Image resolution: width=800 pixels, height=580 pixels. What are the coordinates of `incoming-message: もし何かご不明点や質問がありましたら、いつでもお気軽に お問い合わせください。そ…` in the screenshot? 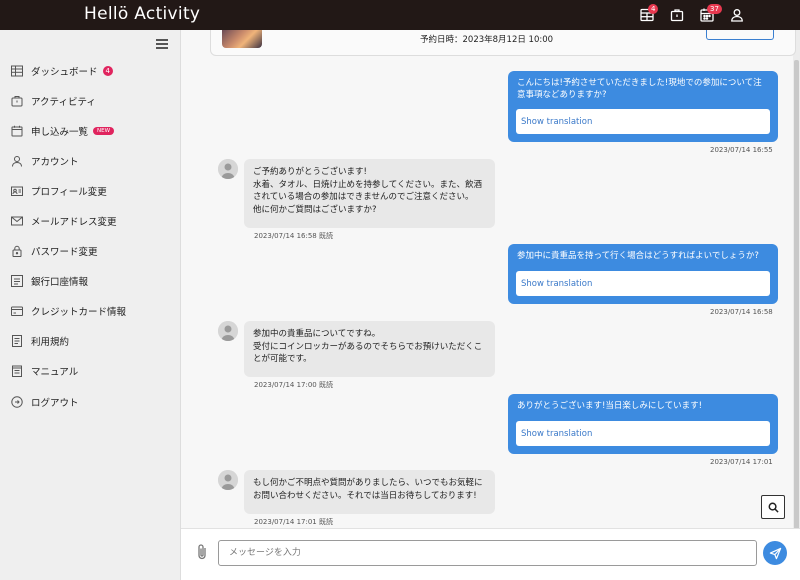 It's located at (369, 492).